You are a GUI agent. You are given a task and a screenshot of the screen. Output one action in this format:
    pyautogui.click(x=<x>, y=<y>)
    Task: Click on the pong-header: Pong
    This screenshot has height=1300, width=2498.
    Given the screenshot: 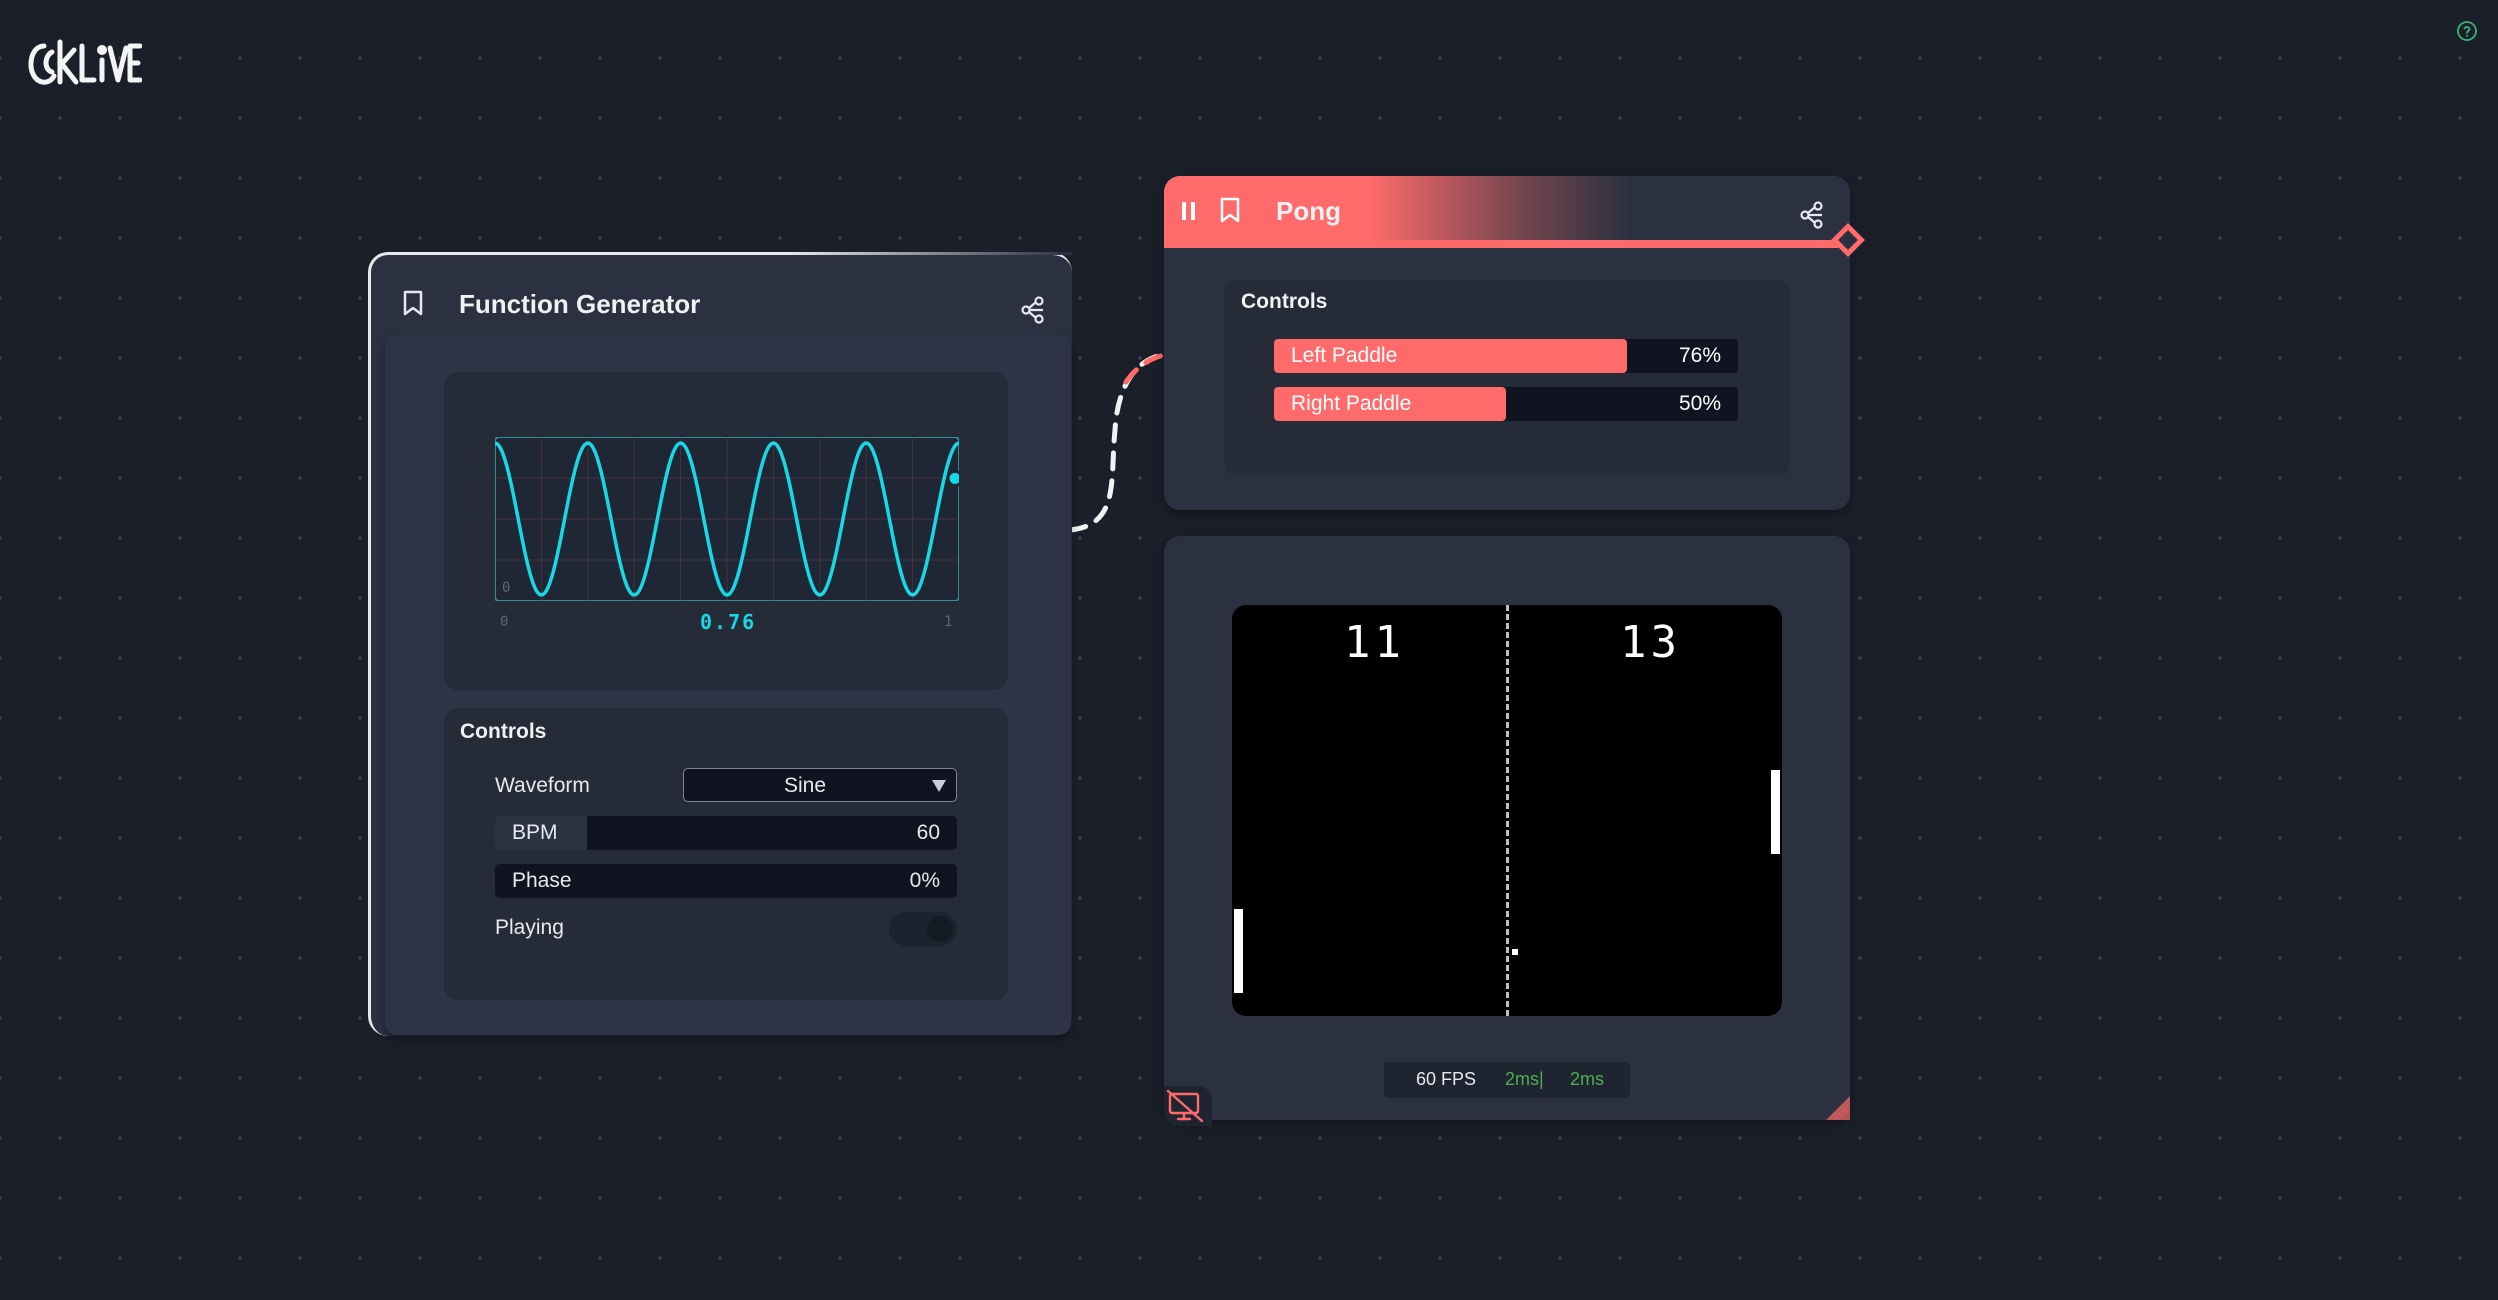 What is the action you would take?
    pyautogui.click(x=1507, y=212)
    